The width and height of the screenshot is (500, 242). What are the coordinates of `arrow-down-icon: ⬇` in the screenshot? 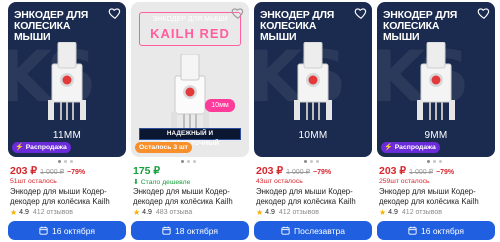 It's located at (136, 182).